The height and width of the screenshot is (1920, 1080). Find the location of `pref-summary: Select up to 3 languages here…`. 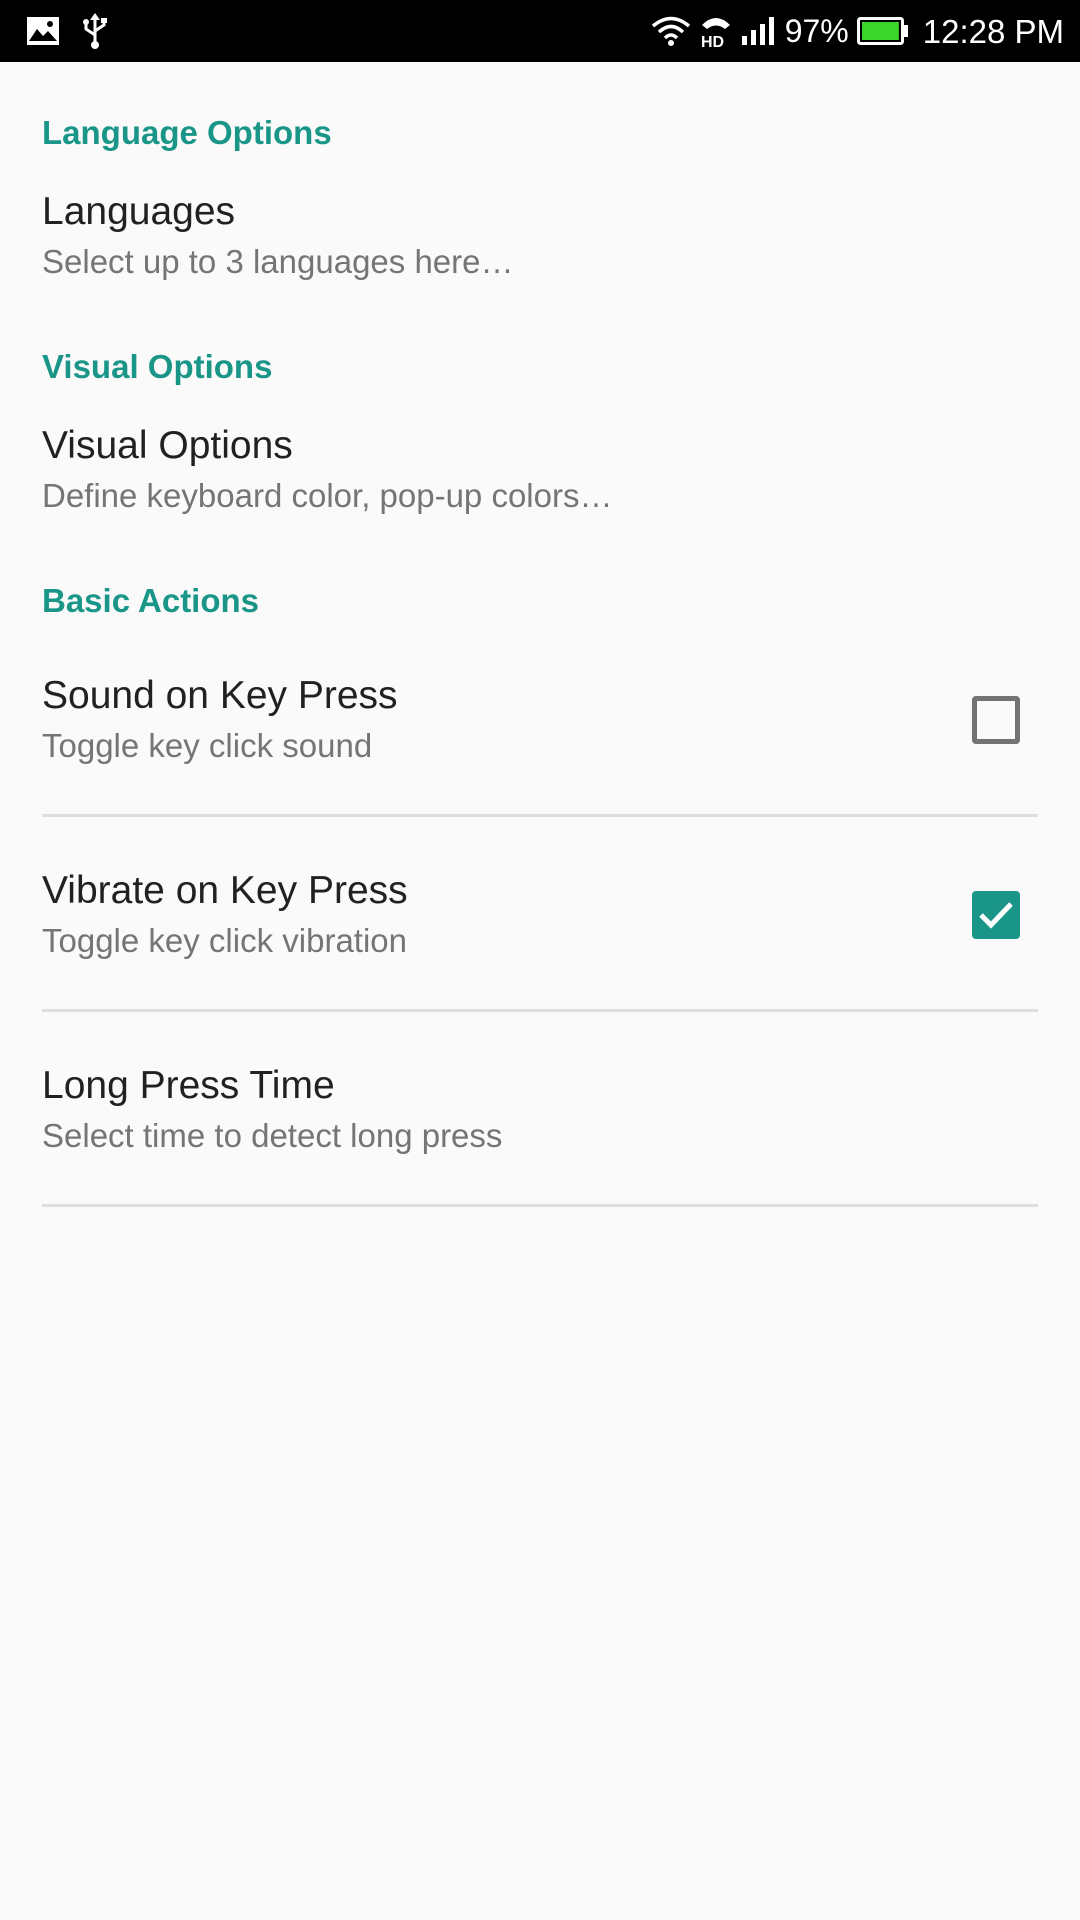

pref-summary: Select up to 3 languages here… is located at coordinates (278, 261).